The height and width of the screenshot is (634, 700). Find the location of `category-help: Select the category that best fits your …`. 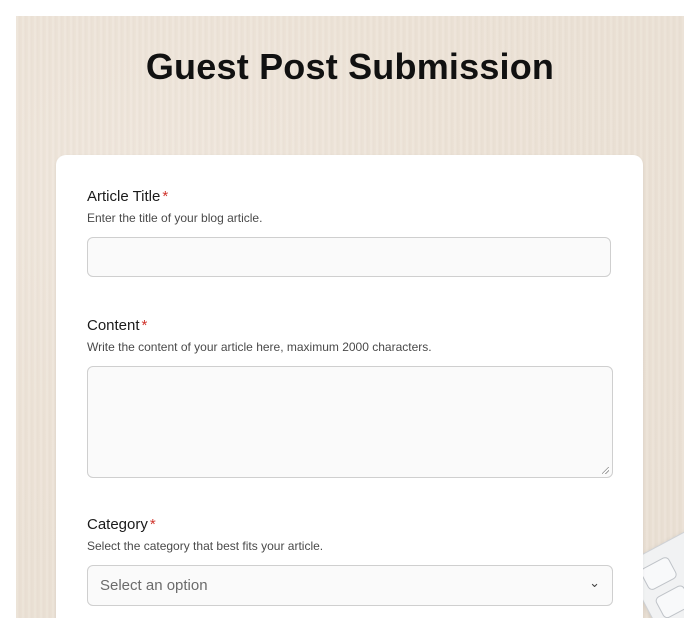

category-help: Select the category that best fits your … is located at coordinates (205, 546).